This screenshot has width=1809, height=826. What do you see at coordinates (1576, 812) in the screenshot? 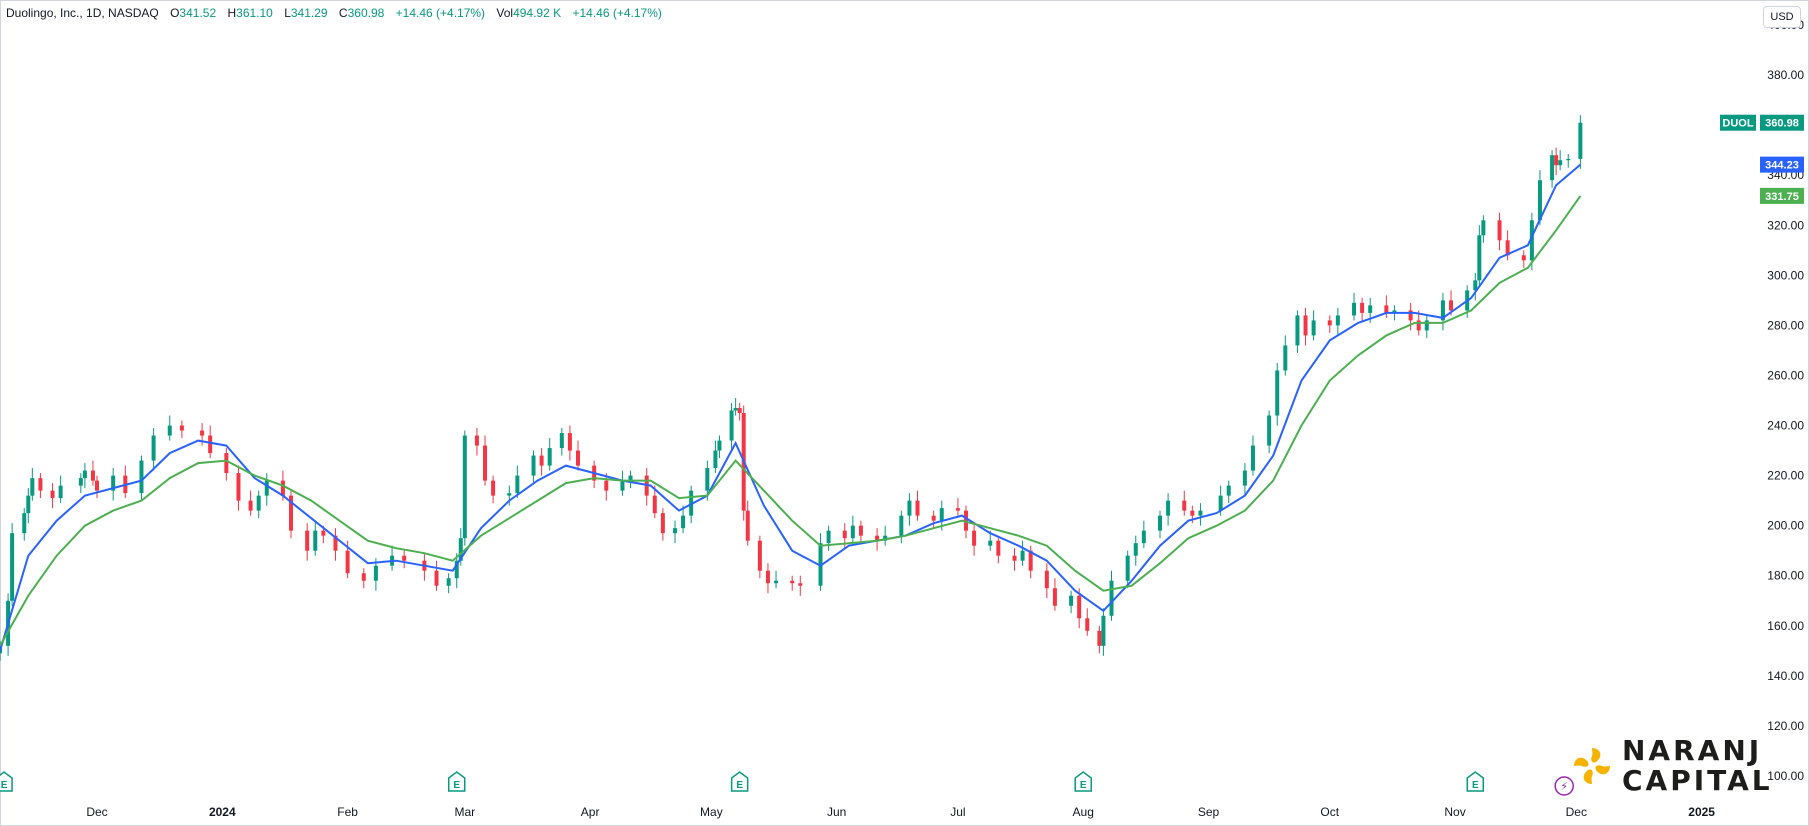
I see `x-tick-label: Dec` at bounding box center [1576, 812].